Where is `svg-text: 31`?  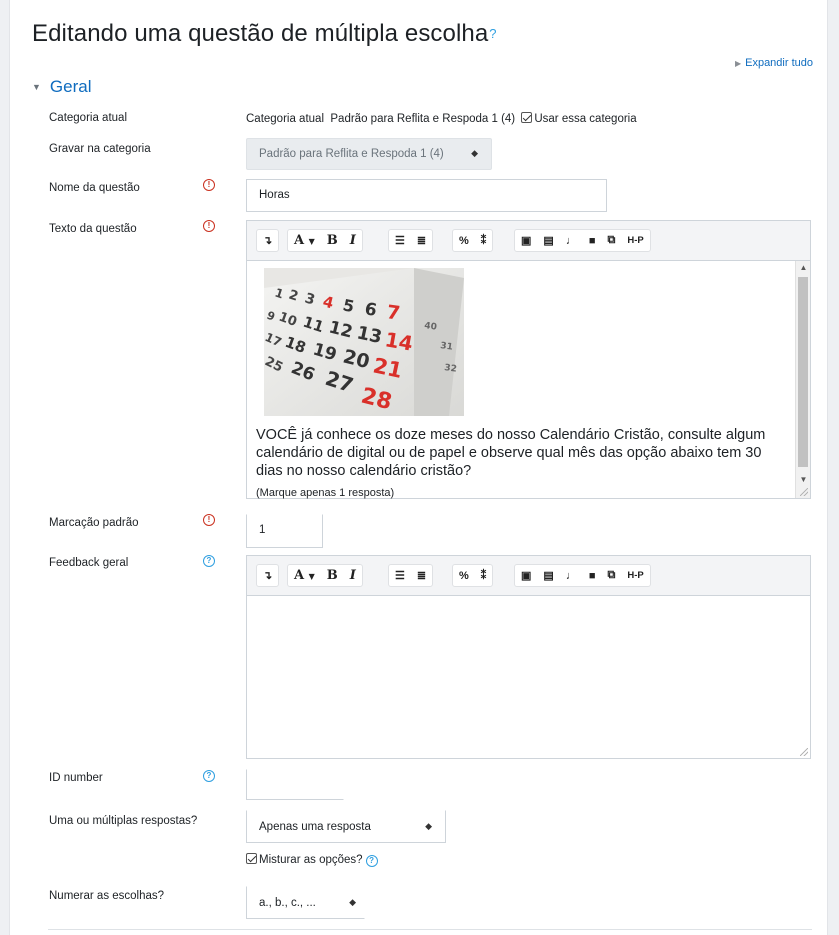 svg-text: 31 is located at coordinates (447, 347).